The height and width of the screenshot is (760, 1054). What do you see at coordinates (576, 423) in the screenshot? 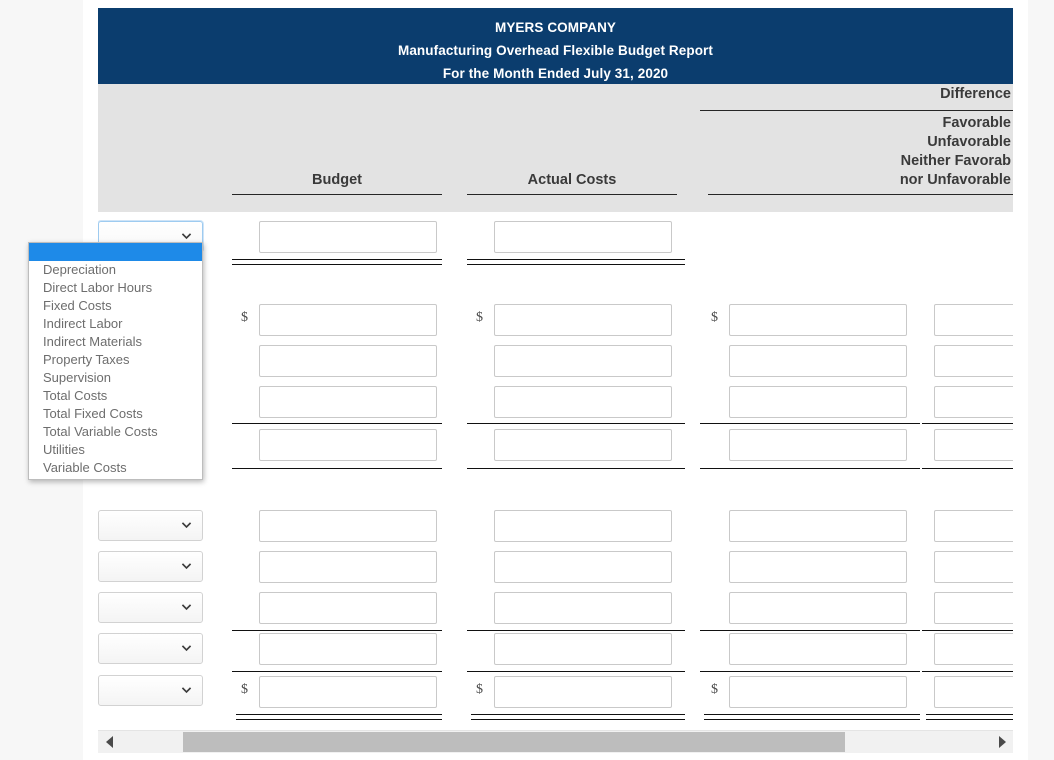
I see `row3-actual-rule` at bounding box center [576, 423].